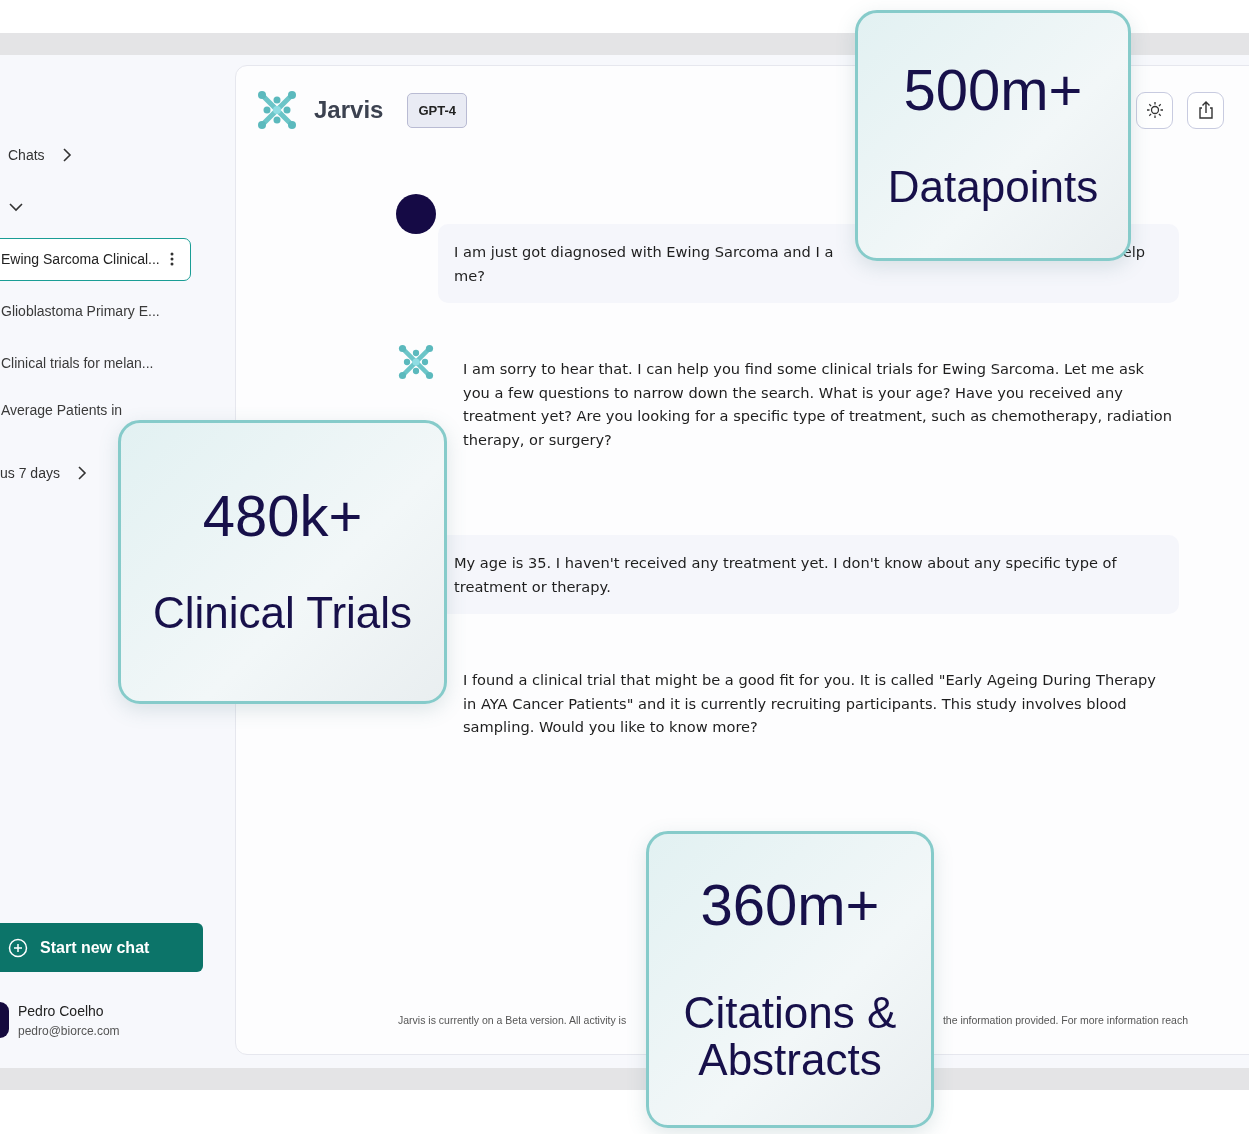 This screenshot has height=1134, width=1249. Describe the element at coordinates (993, 89) in the screenshot. I see `stat-value: 500m+` at that location.